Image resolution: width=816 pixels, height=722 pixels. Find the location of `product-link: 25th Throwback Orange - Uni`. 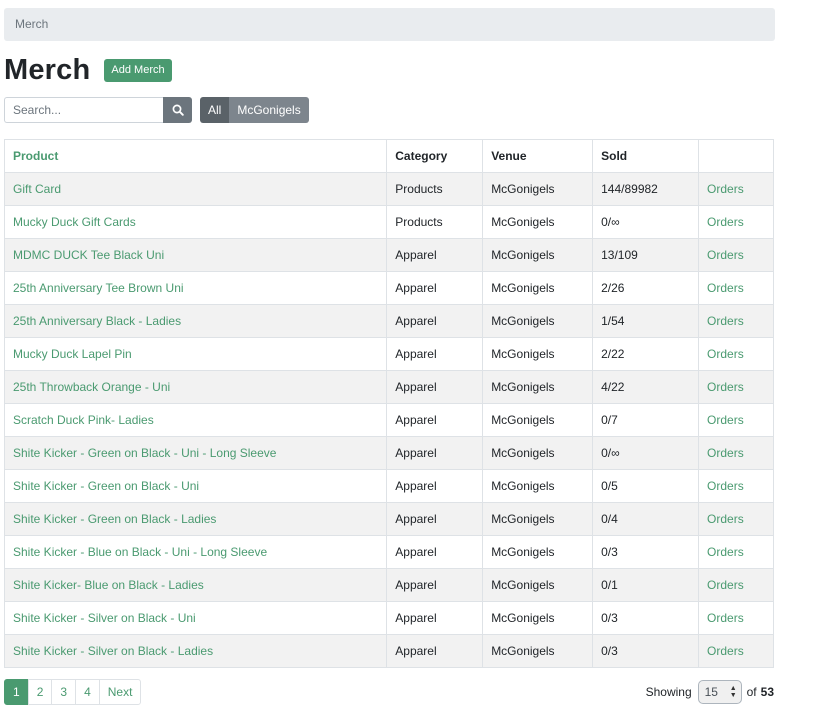

product-link: 25th Throwback Orange - Uni is located at coordinates (91, 387).